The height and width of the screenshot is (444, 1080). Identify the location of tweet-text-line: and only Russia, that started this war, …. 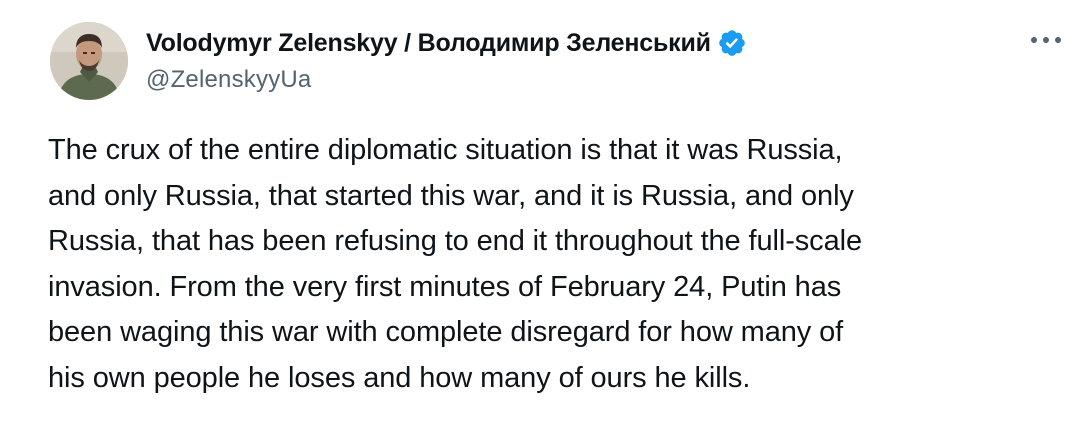
(451, 195).